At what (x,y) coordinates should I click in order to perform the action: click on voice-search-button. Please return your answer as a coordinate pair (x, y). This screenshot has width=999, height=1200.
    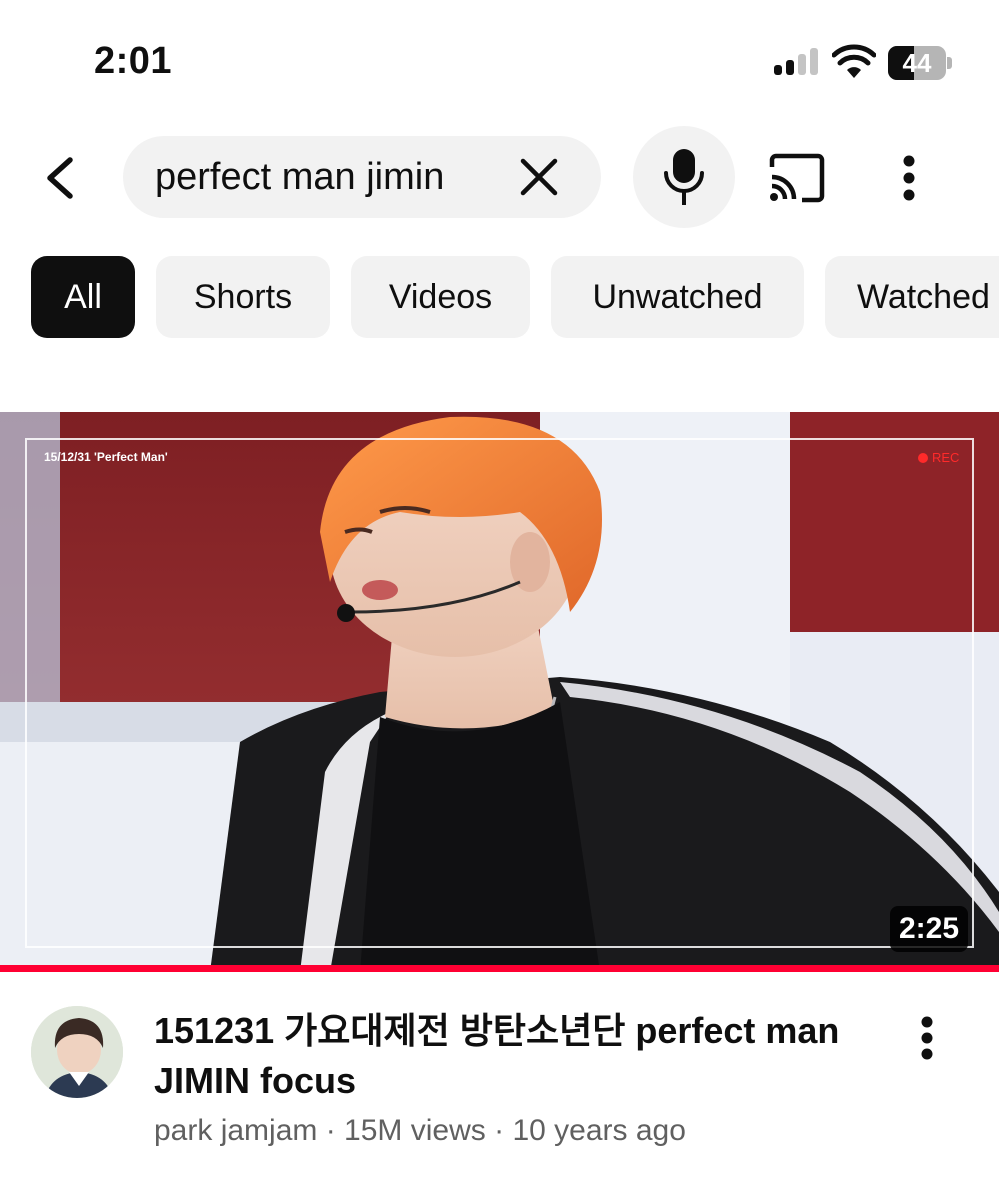
    Looking at the image, I should click on (684, 177).